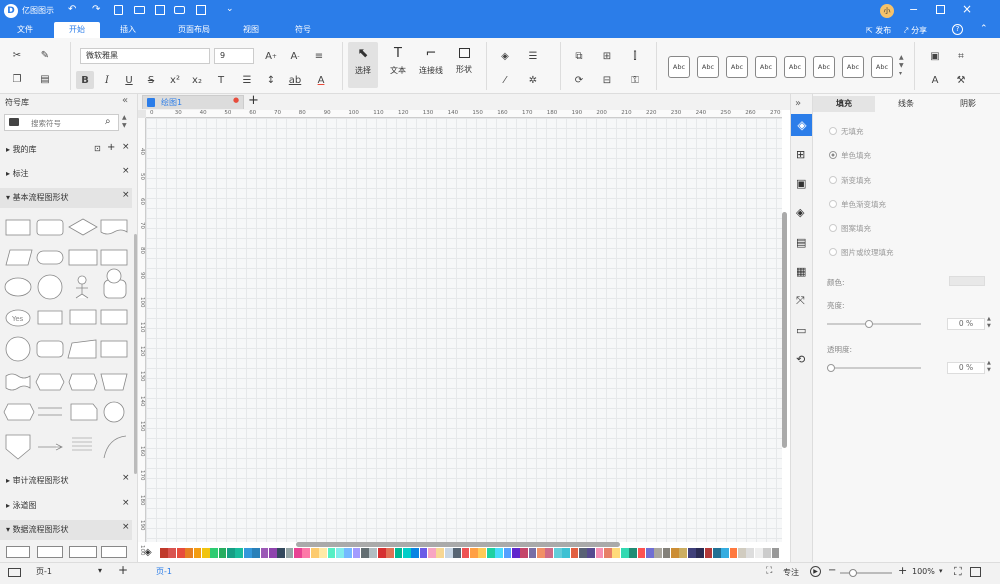  What do you see at coordinates (18, 287) in the screenshot?
I see `ellipse-shape` at bounding box center [18, 287].